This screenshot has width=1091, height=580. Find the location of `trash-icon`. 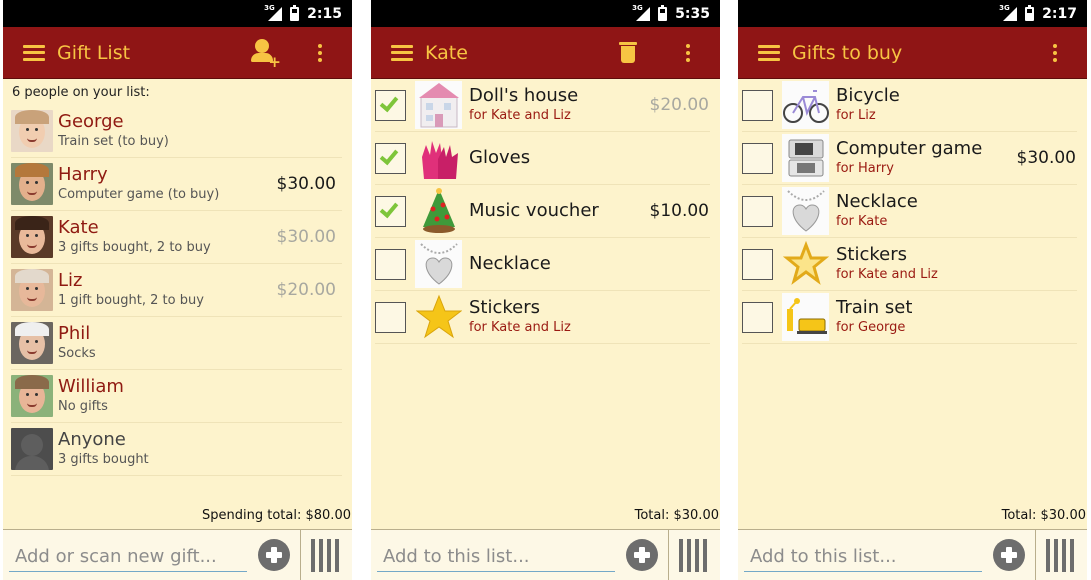

trash-icon is located at coordinates (628, 52).